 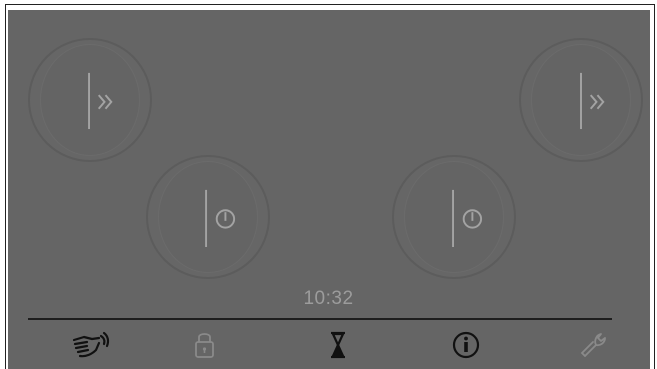 I want to click on settings-button, so click(x=594, y=345).